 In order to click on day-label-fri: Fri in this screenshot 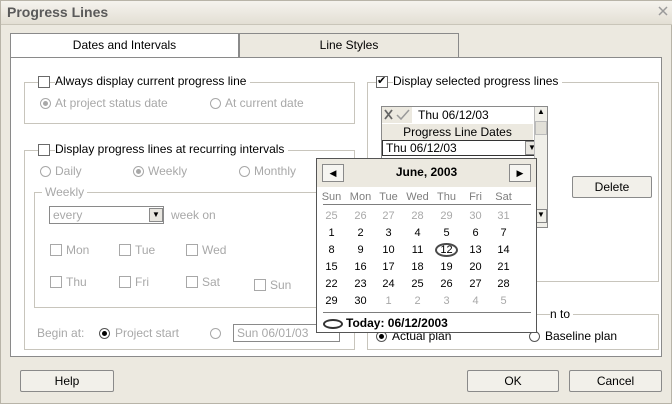, I will do `click(142, 282)`.